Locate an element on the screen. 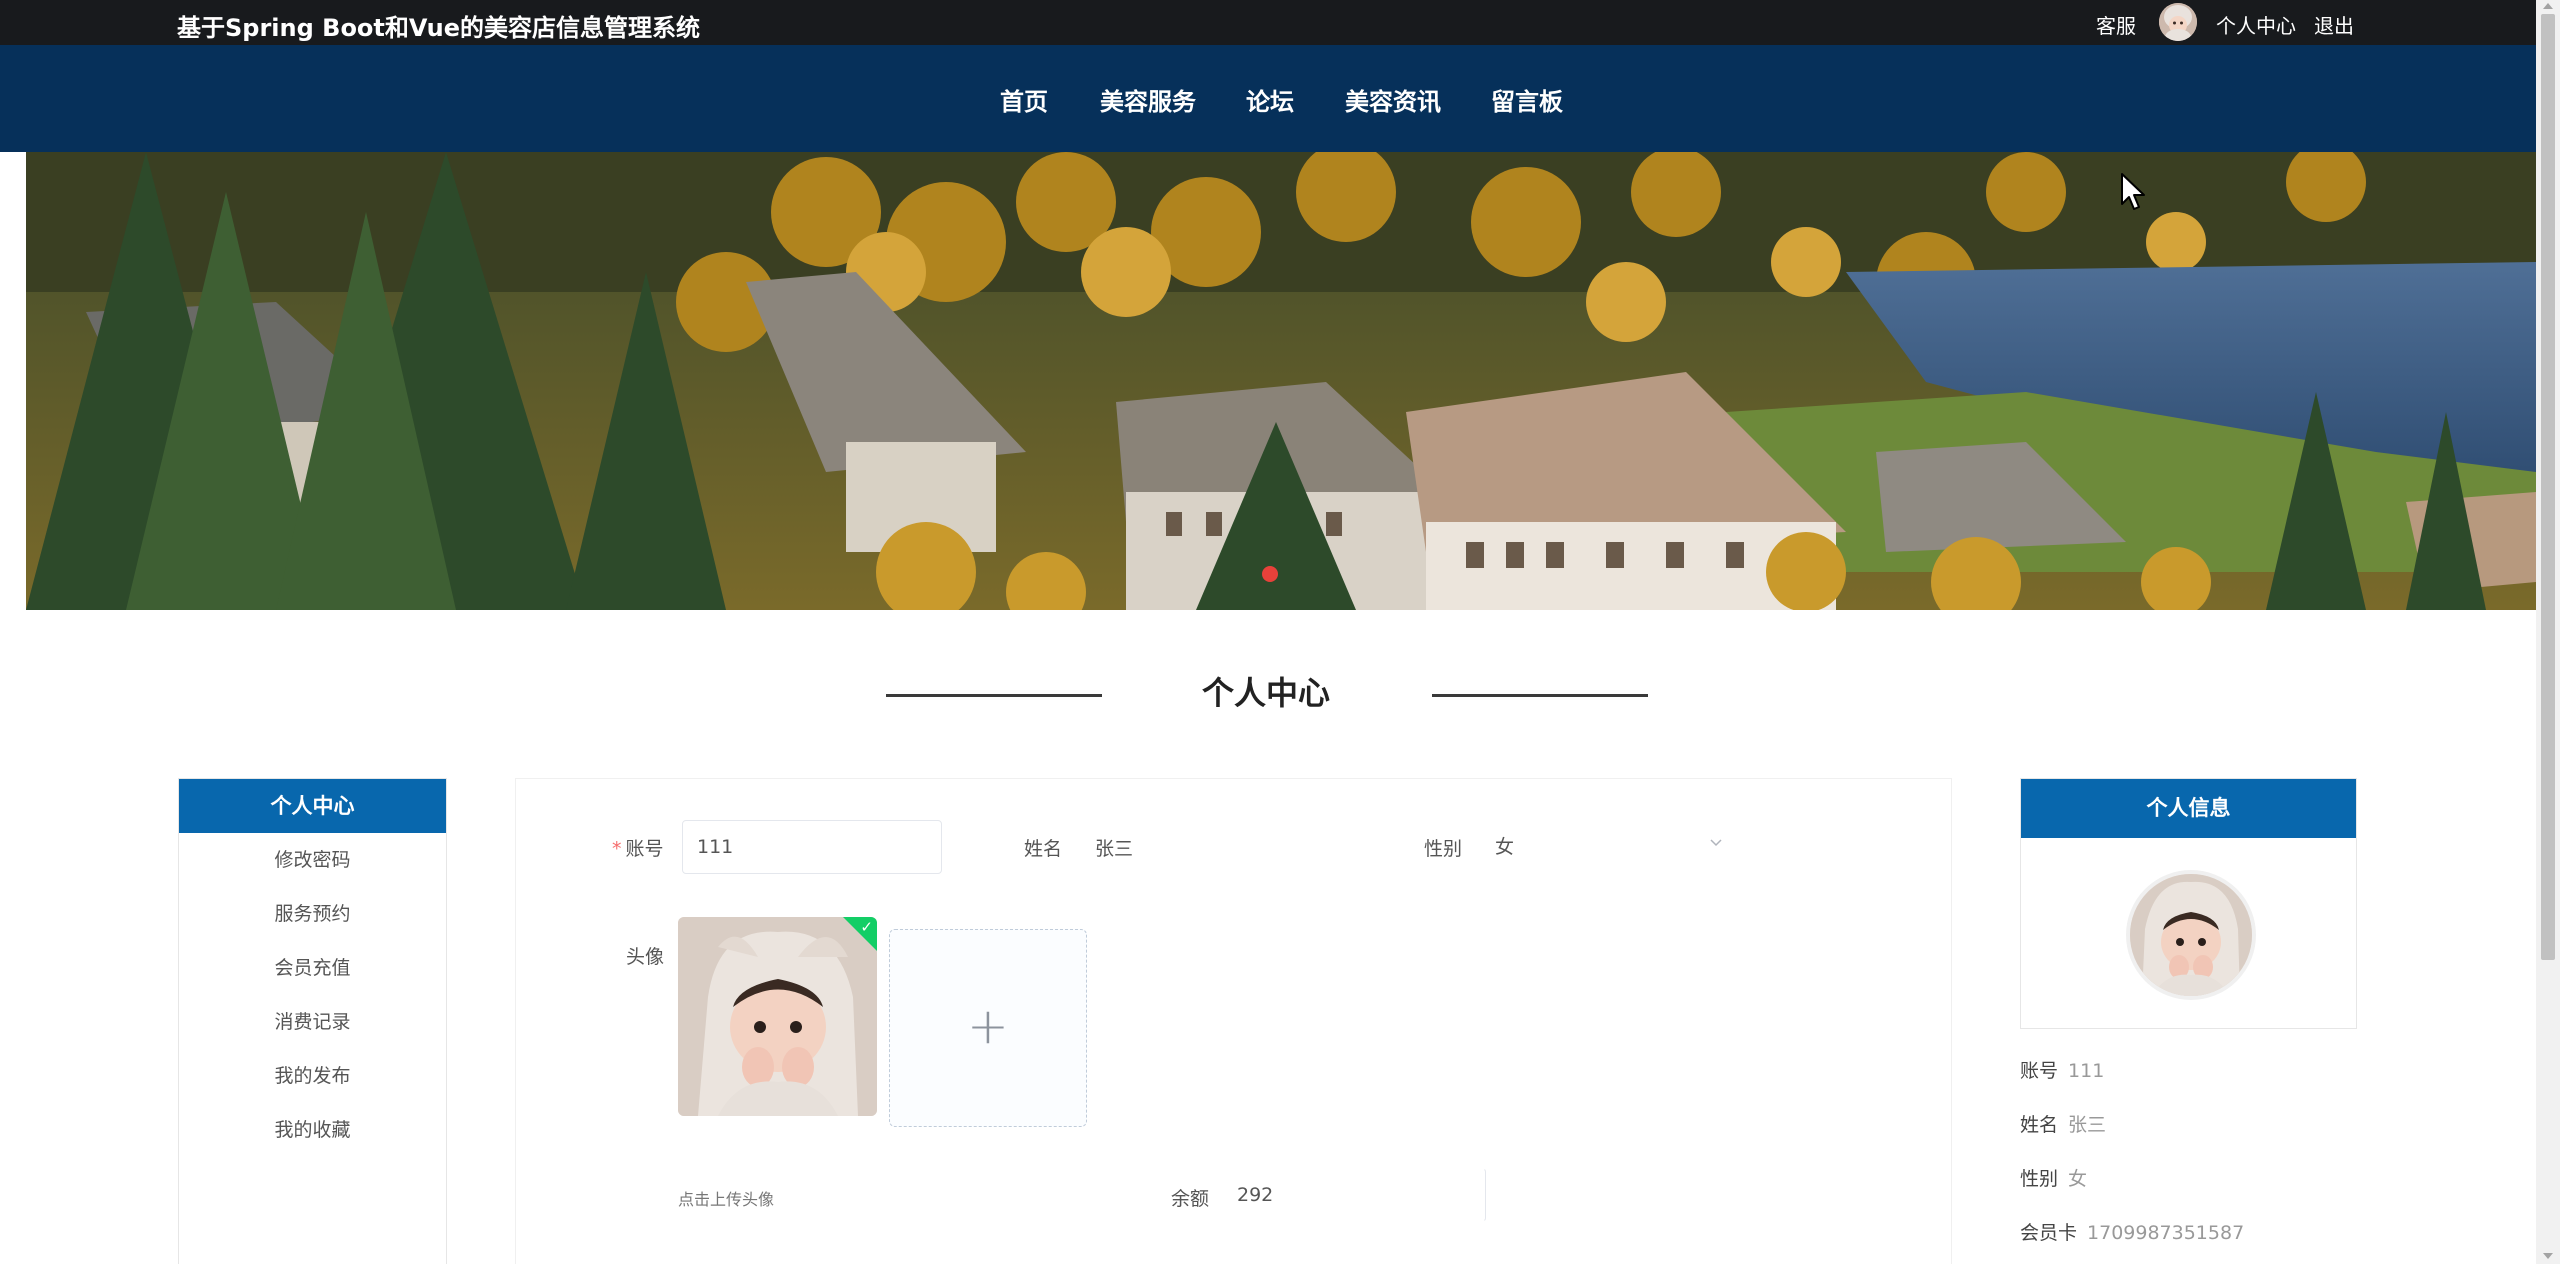 The height and width of the screenshot is (1264, 2560). info-account-label: 账号 is located at coordinates (2039, 1071).